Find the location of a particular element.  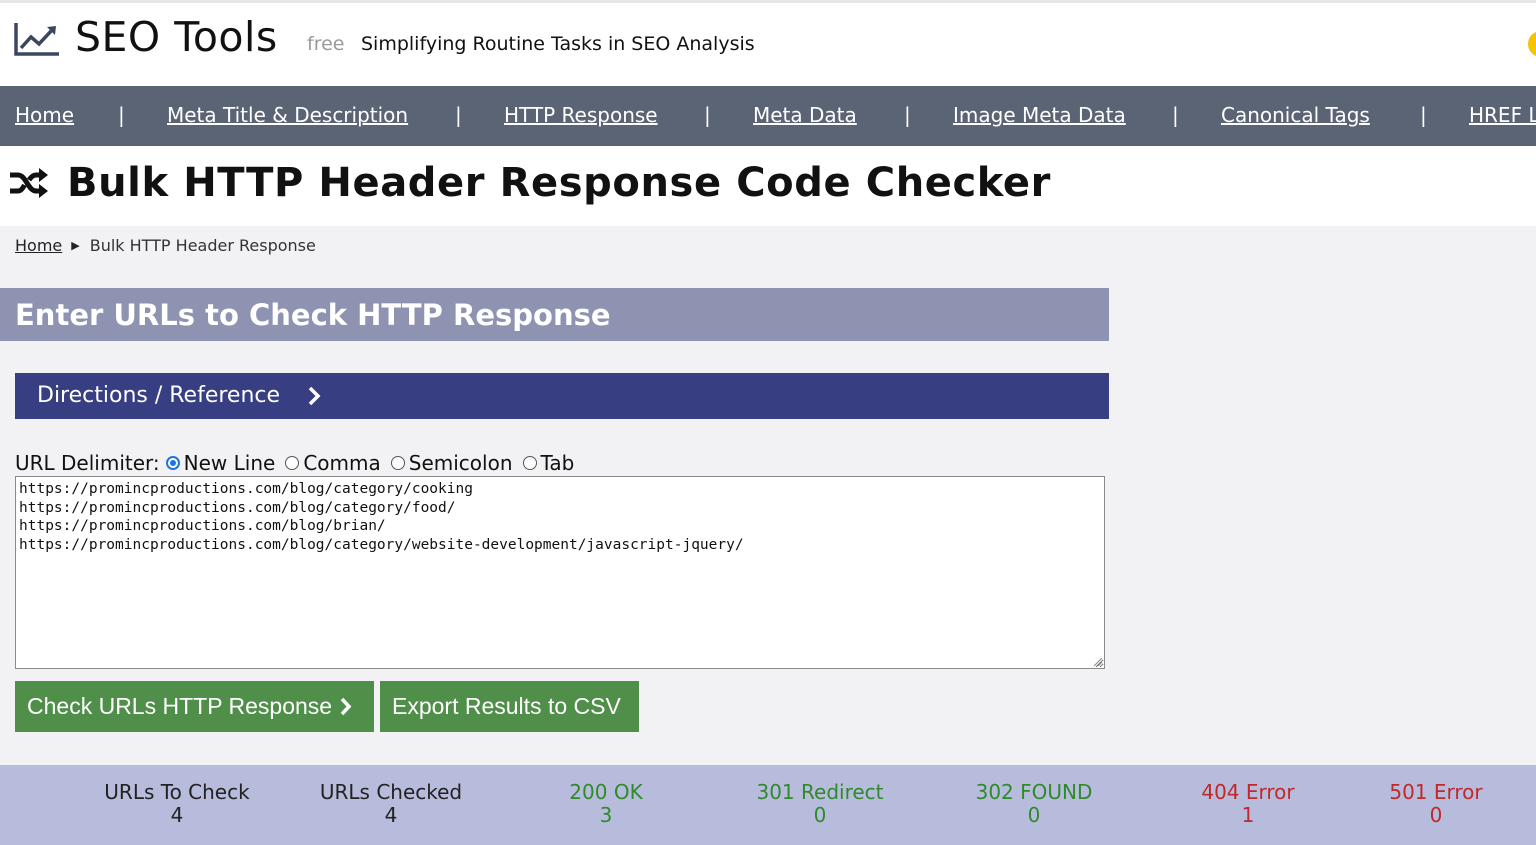

stat-label: 301 Redirect is located at coordinates (820, 792).